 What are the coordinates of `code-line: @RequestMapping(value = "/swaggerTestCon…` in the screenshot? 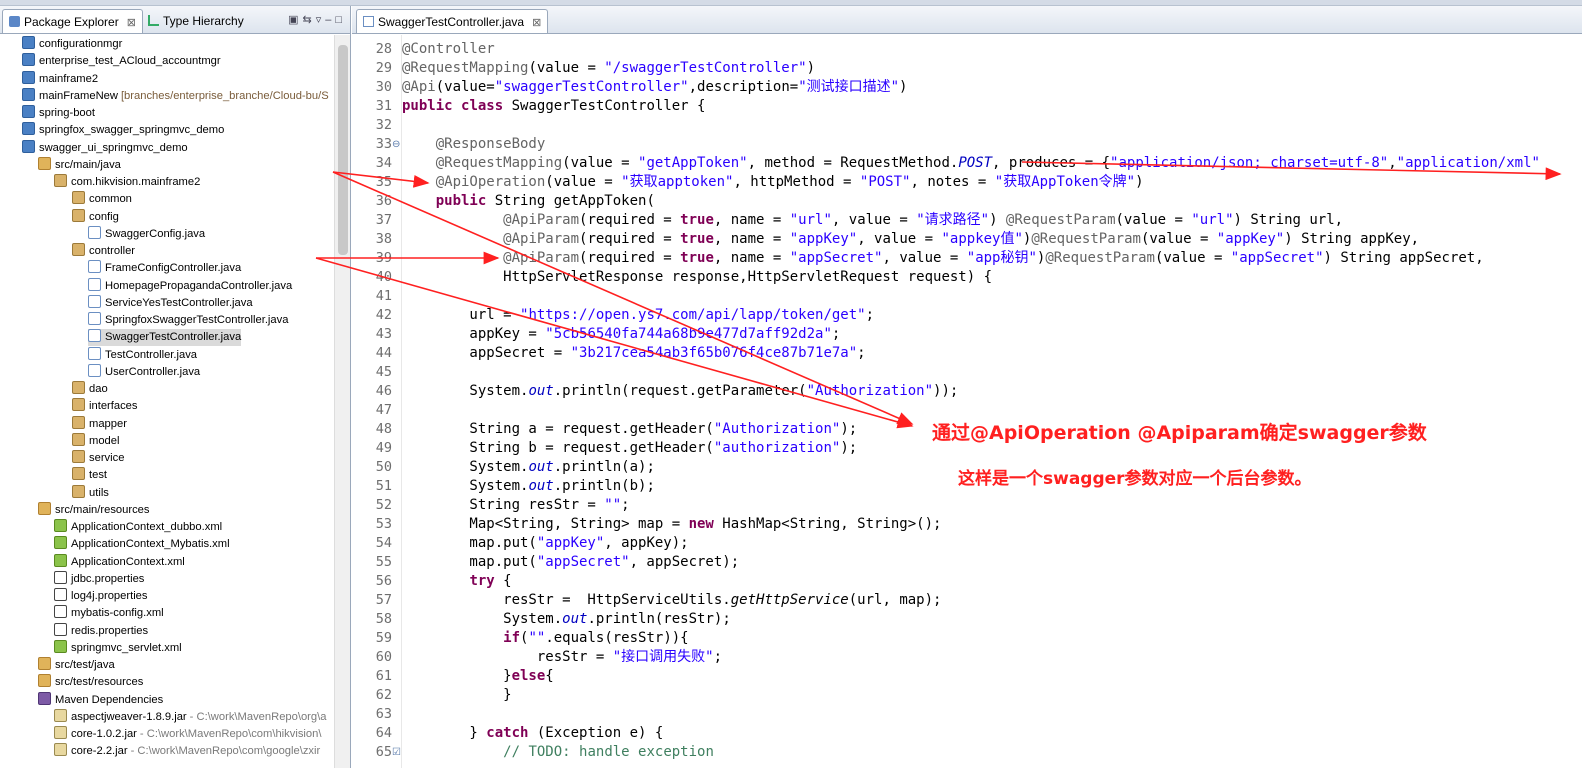 It's located at (608, 68).